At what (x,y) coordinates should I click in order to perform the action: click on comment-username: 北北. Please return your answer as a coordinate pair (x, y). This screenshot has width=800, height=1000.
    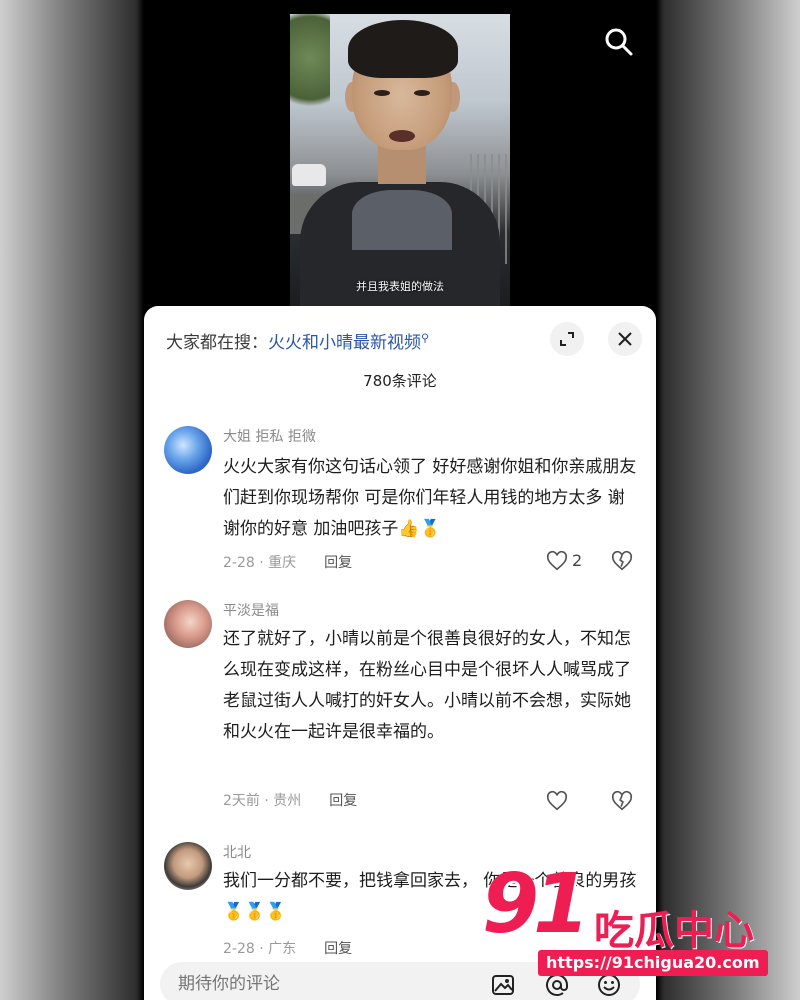
    Looking at the image, I should click on (237, 852).